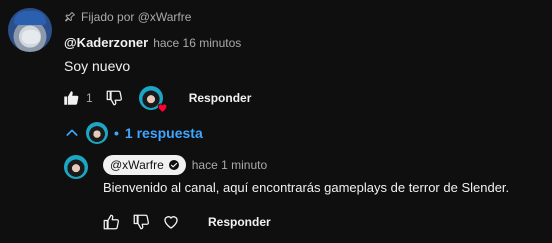 This screenshot has height=243, width=552. Describe the element at coordinates (162, 108) in the screenshot. I see `heart-icon` at that location.